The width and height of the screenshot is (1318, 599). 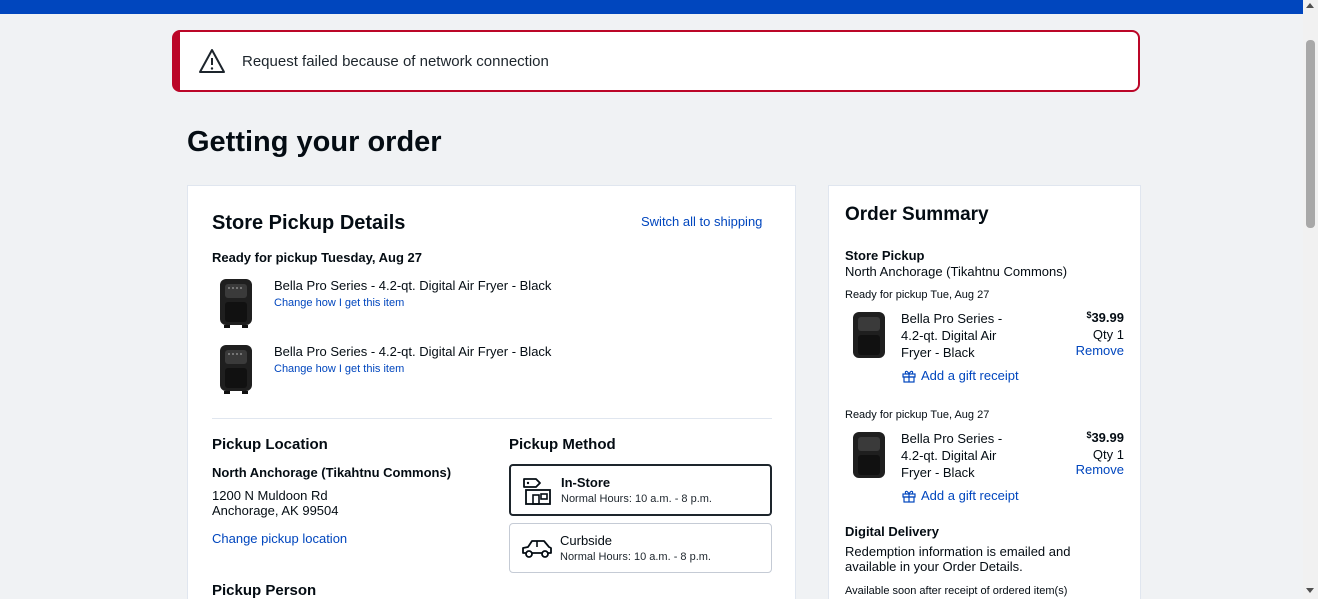 What do you see at coordinates (1310, 134) in the screenshot?
I see `scrollbar-thumb` at bounding box center [1310, 134].